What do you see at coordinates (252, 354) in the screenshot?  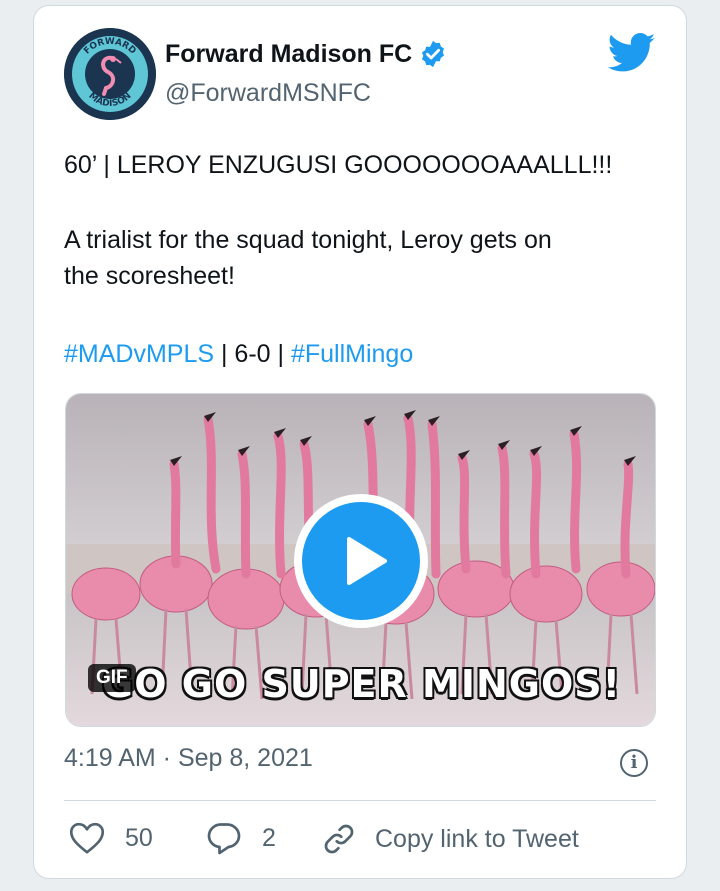 I see `score-text: | 6-0 |` at bounding box center [252, 354].